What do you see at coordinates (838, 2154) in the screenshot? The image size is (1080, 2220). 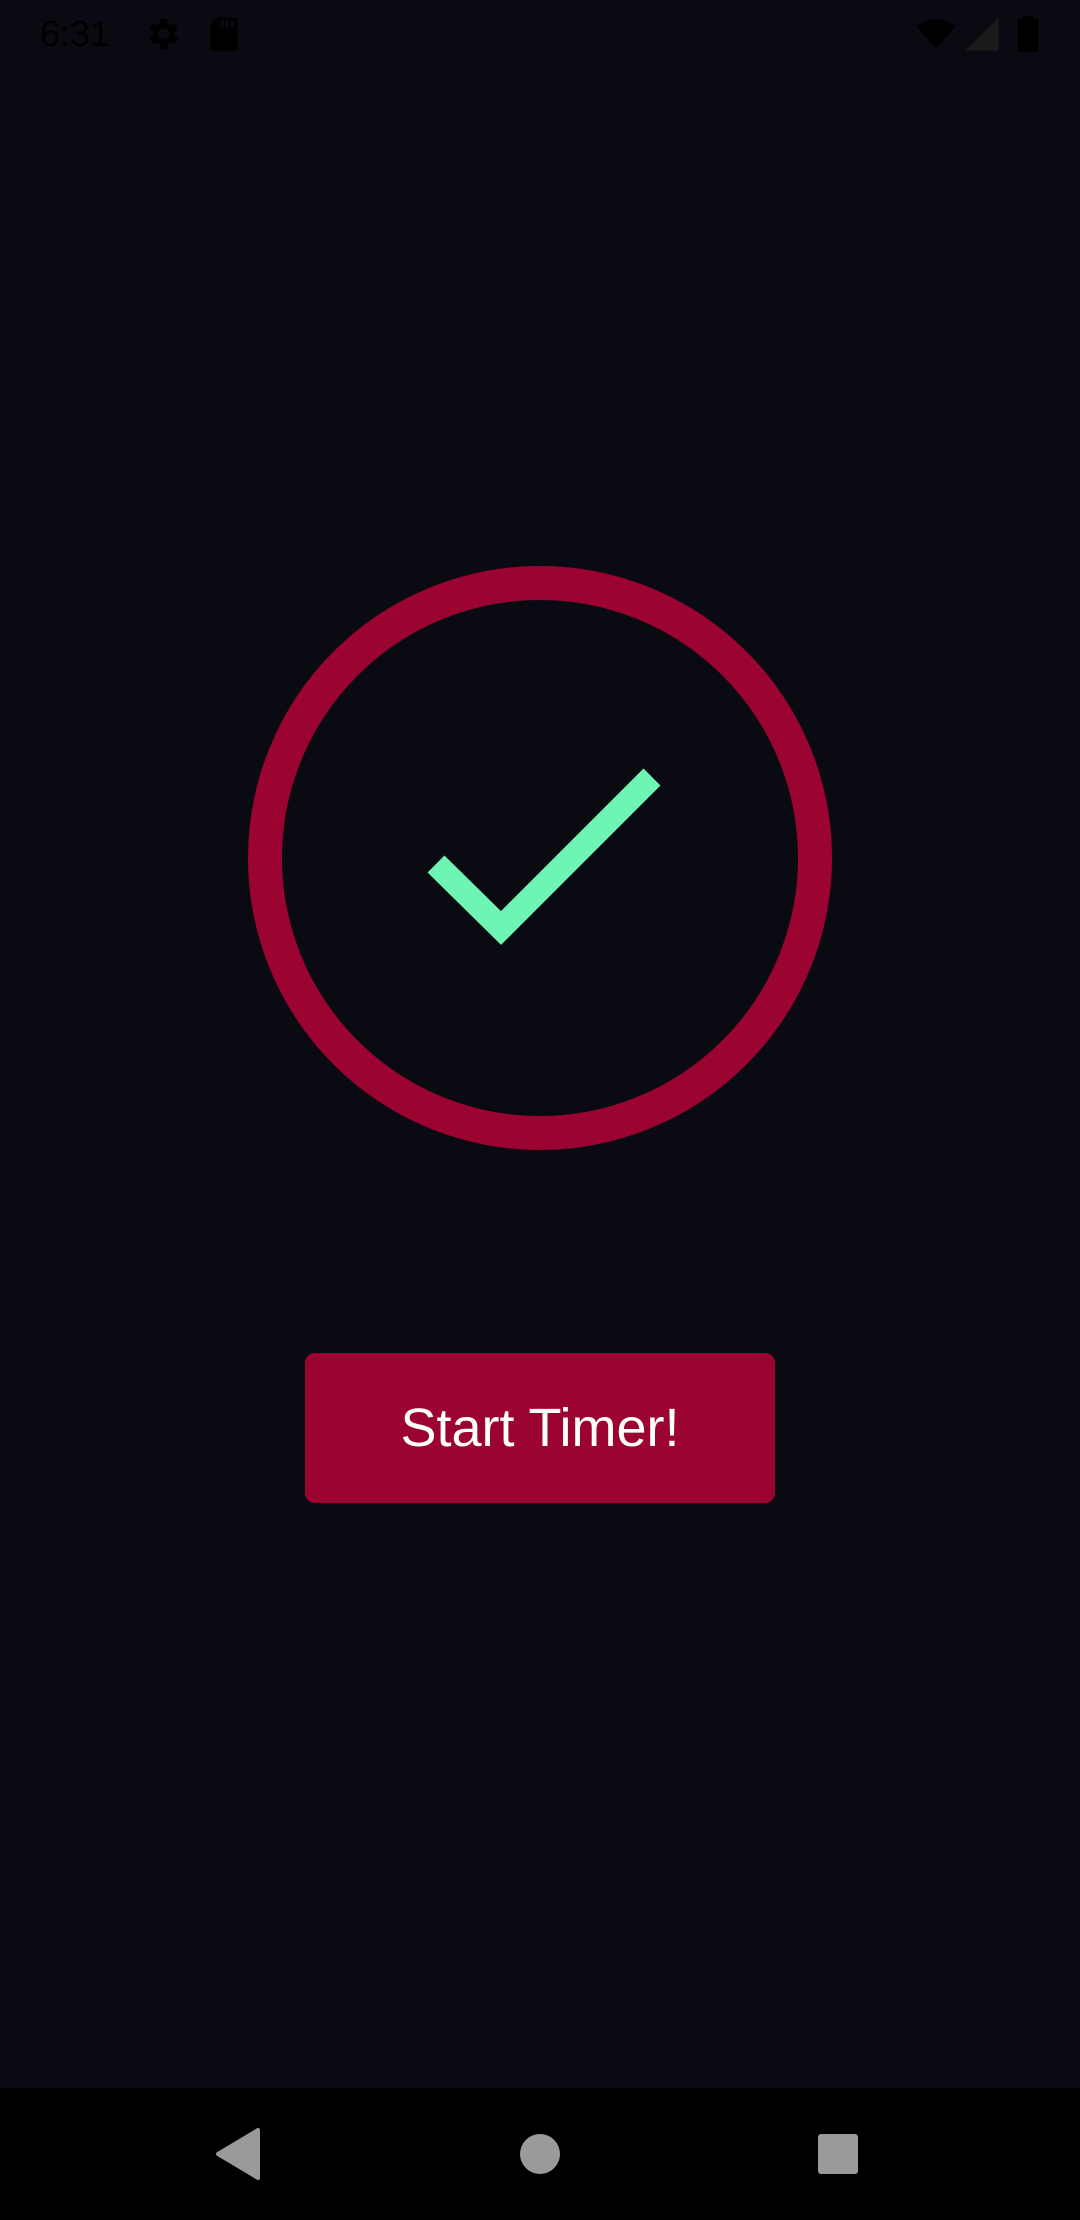 I see `recents-icon` at bounding box center [838, 2154].